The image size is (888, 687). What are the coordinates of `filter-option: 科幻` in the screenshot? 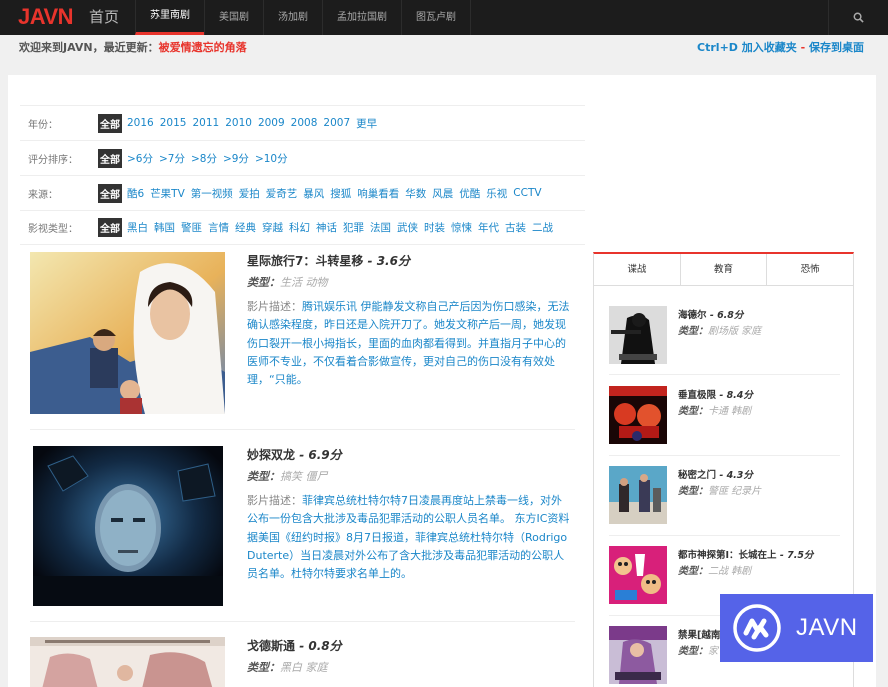 It's located at (299, 227).